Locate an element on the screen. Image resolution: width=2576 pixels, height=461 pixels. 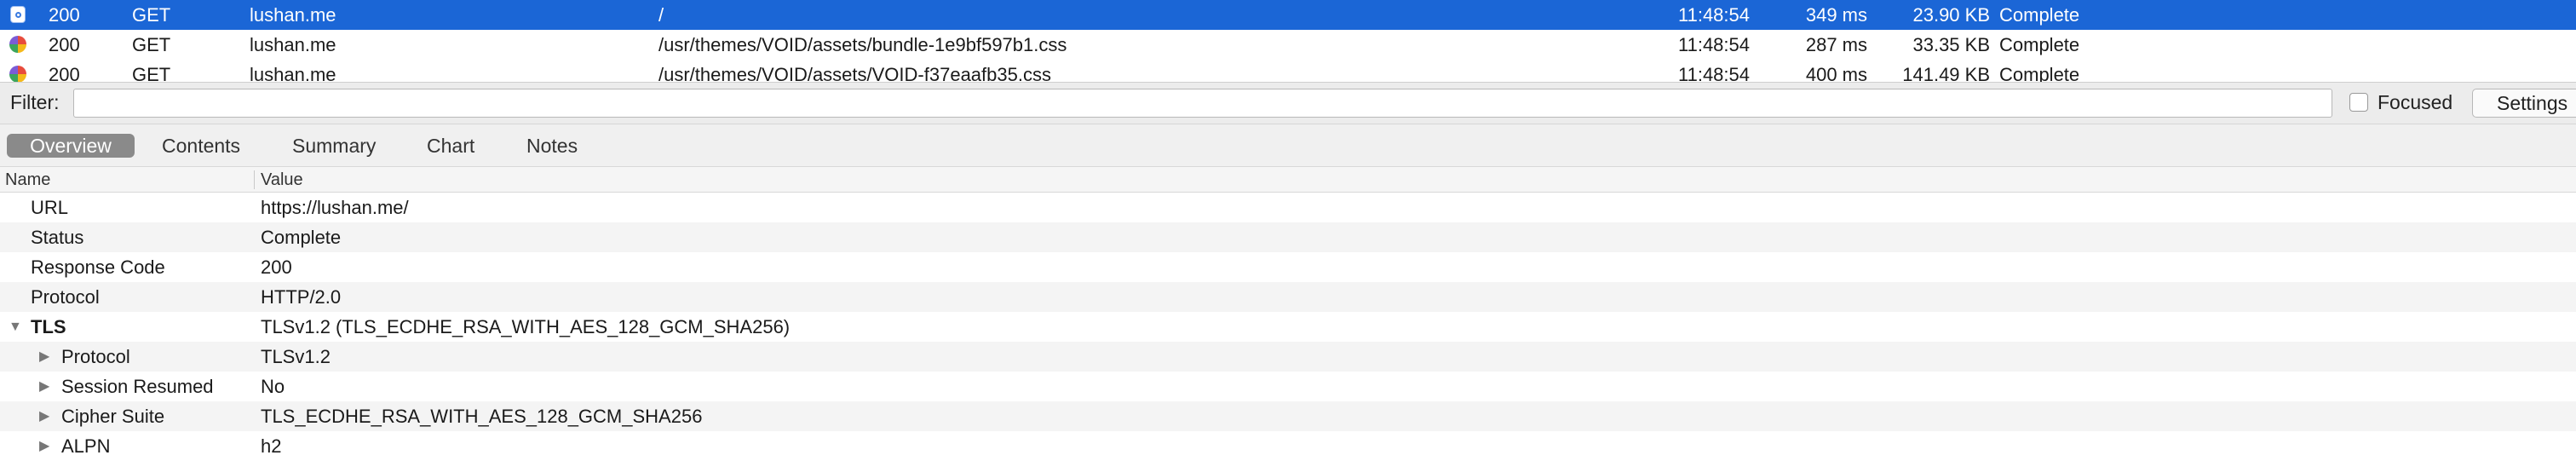
duration: 349 ms is located at coordinates (1836, 15).